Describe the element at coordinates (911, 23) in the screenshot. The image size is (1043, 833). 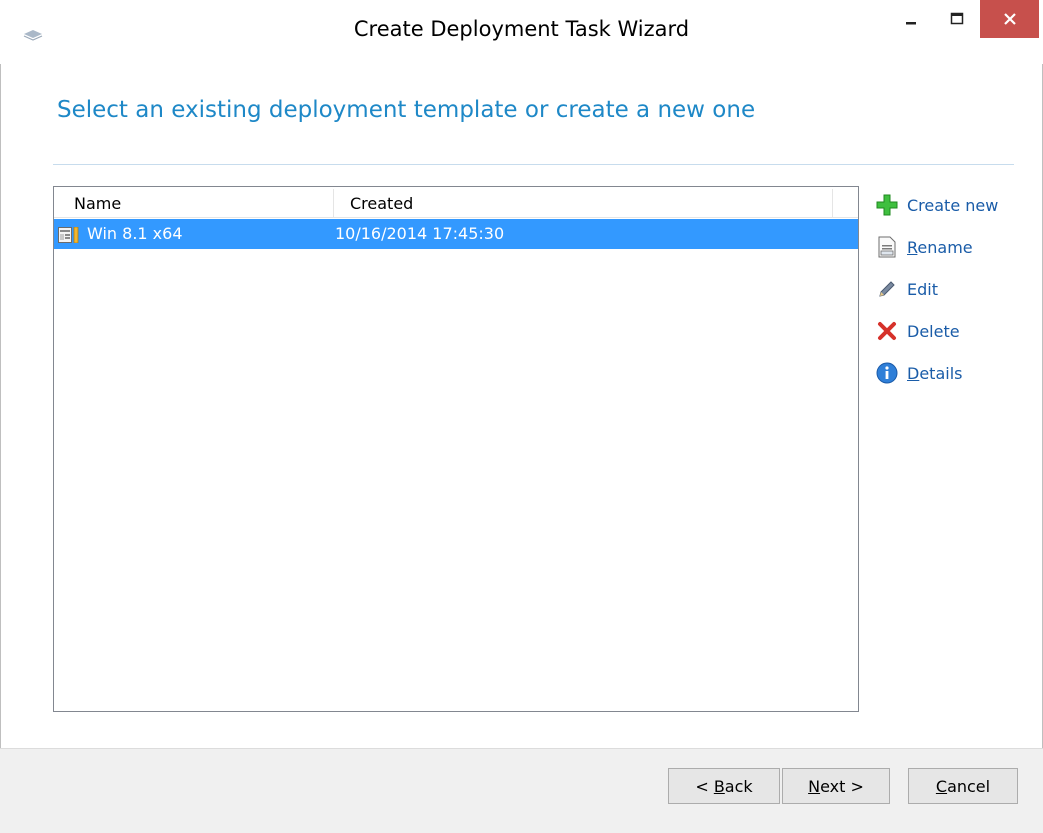
I see `minimize-icon` at that location.